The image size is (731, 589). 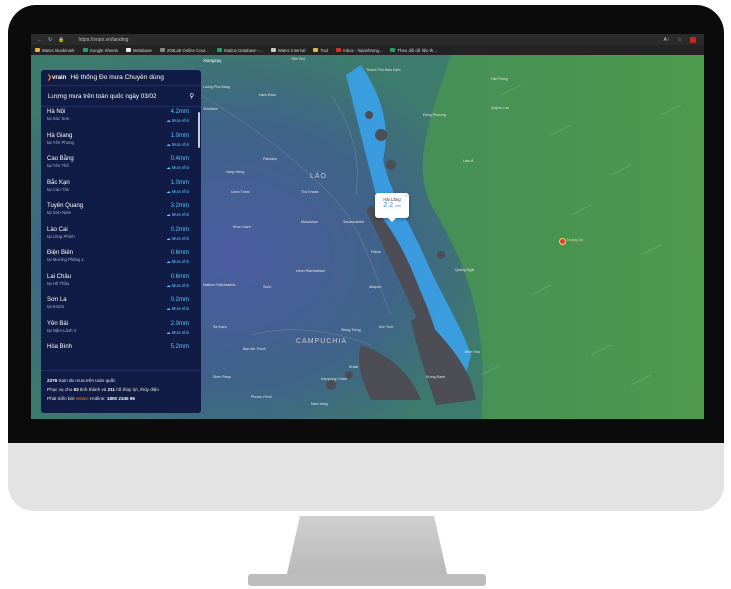 I want to click on monitor-stand, so click(x=367, y=547).